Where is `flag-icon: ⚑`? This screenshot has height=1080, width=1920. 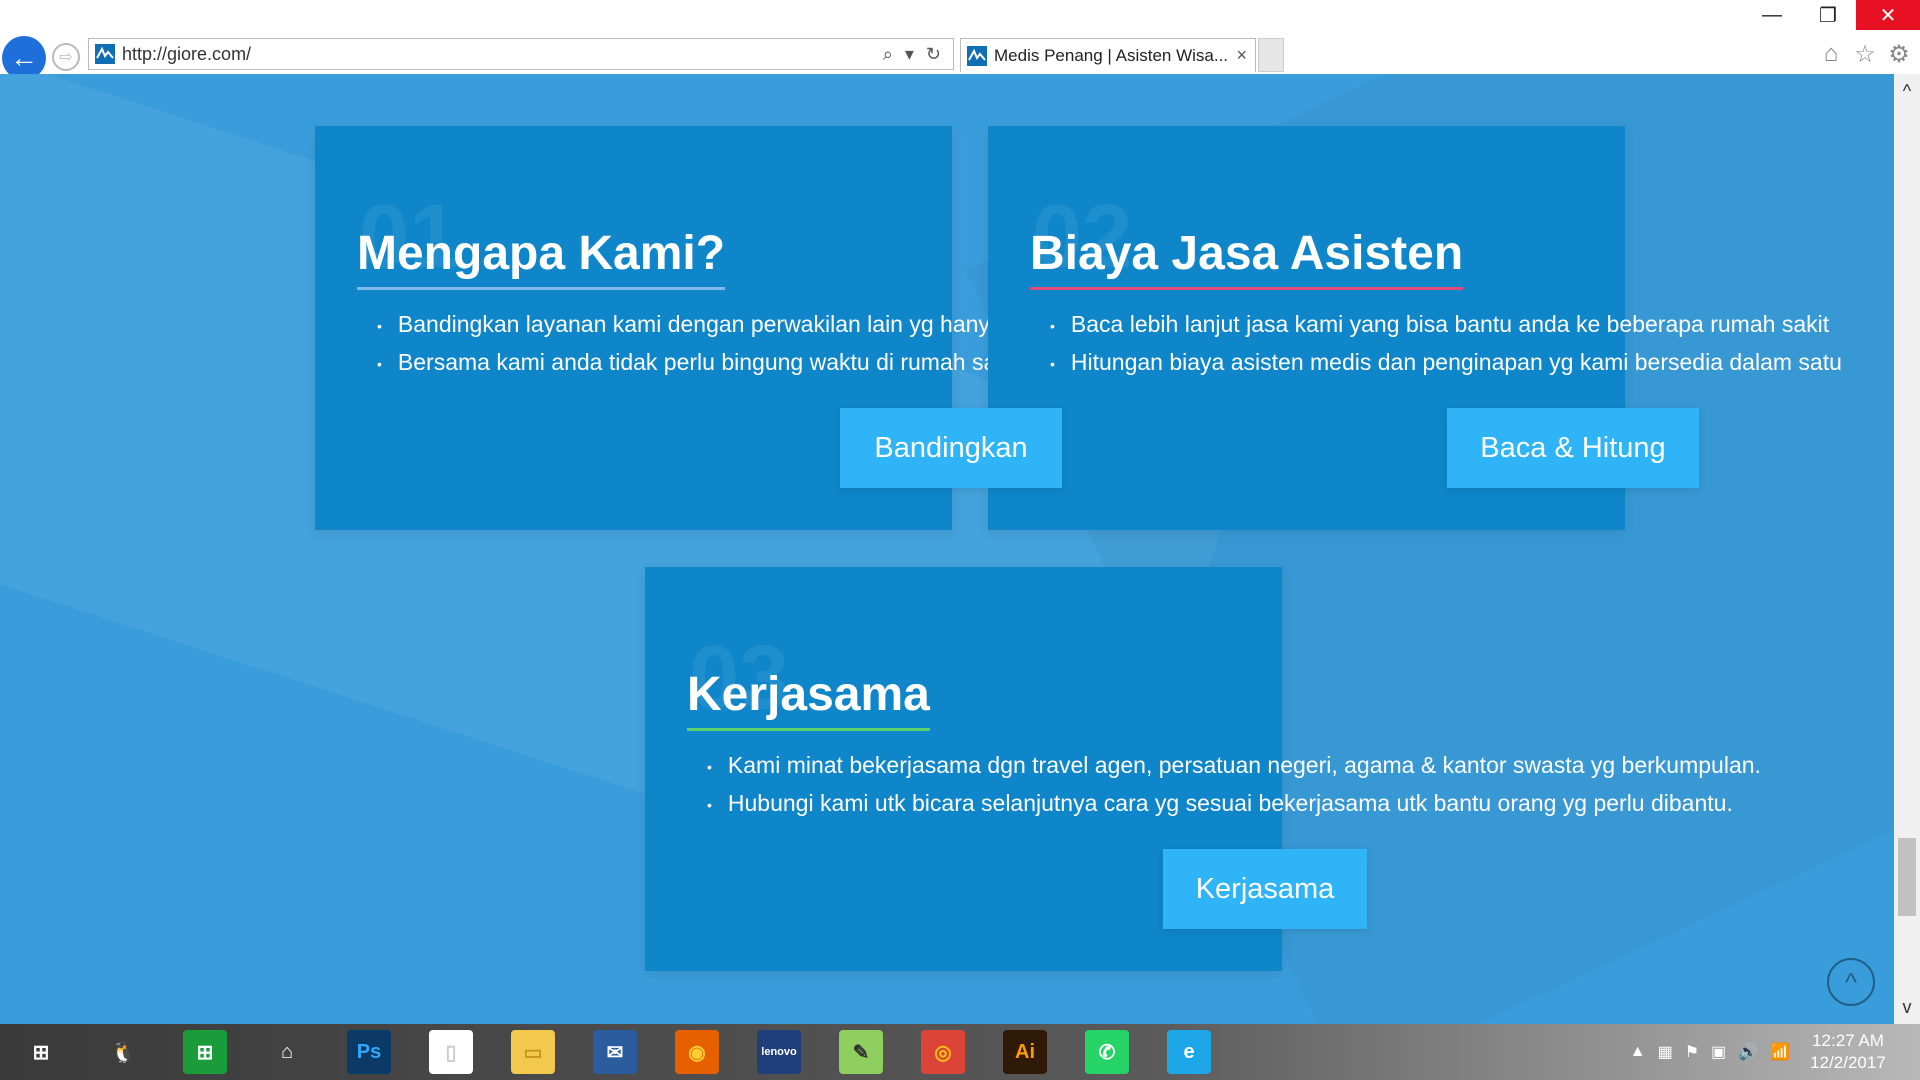 flag-icon: ⚑ is located at coordinates (1692, 1052).